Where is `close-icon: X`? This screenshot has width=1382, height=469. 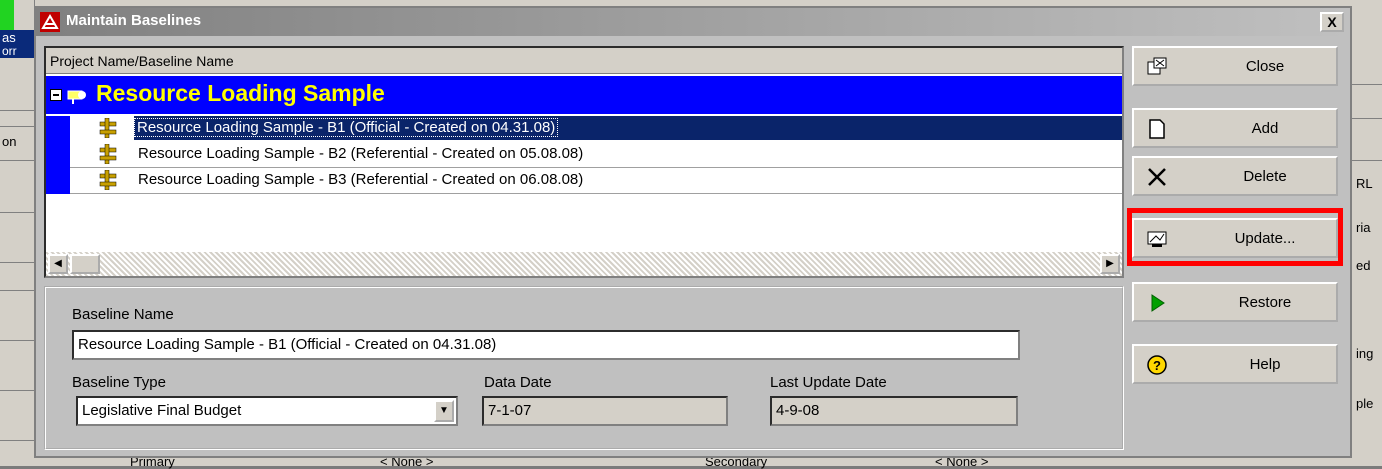 close-icon: X is located at coordinates (1332, 22).